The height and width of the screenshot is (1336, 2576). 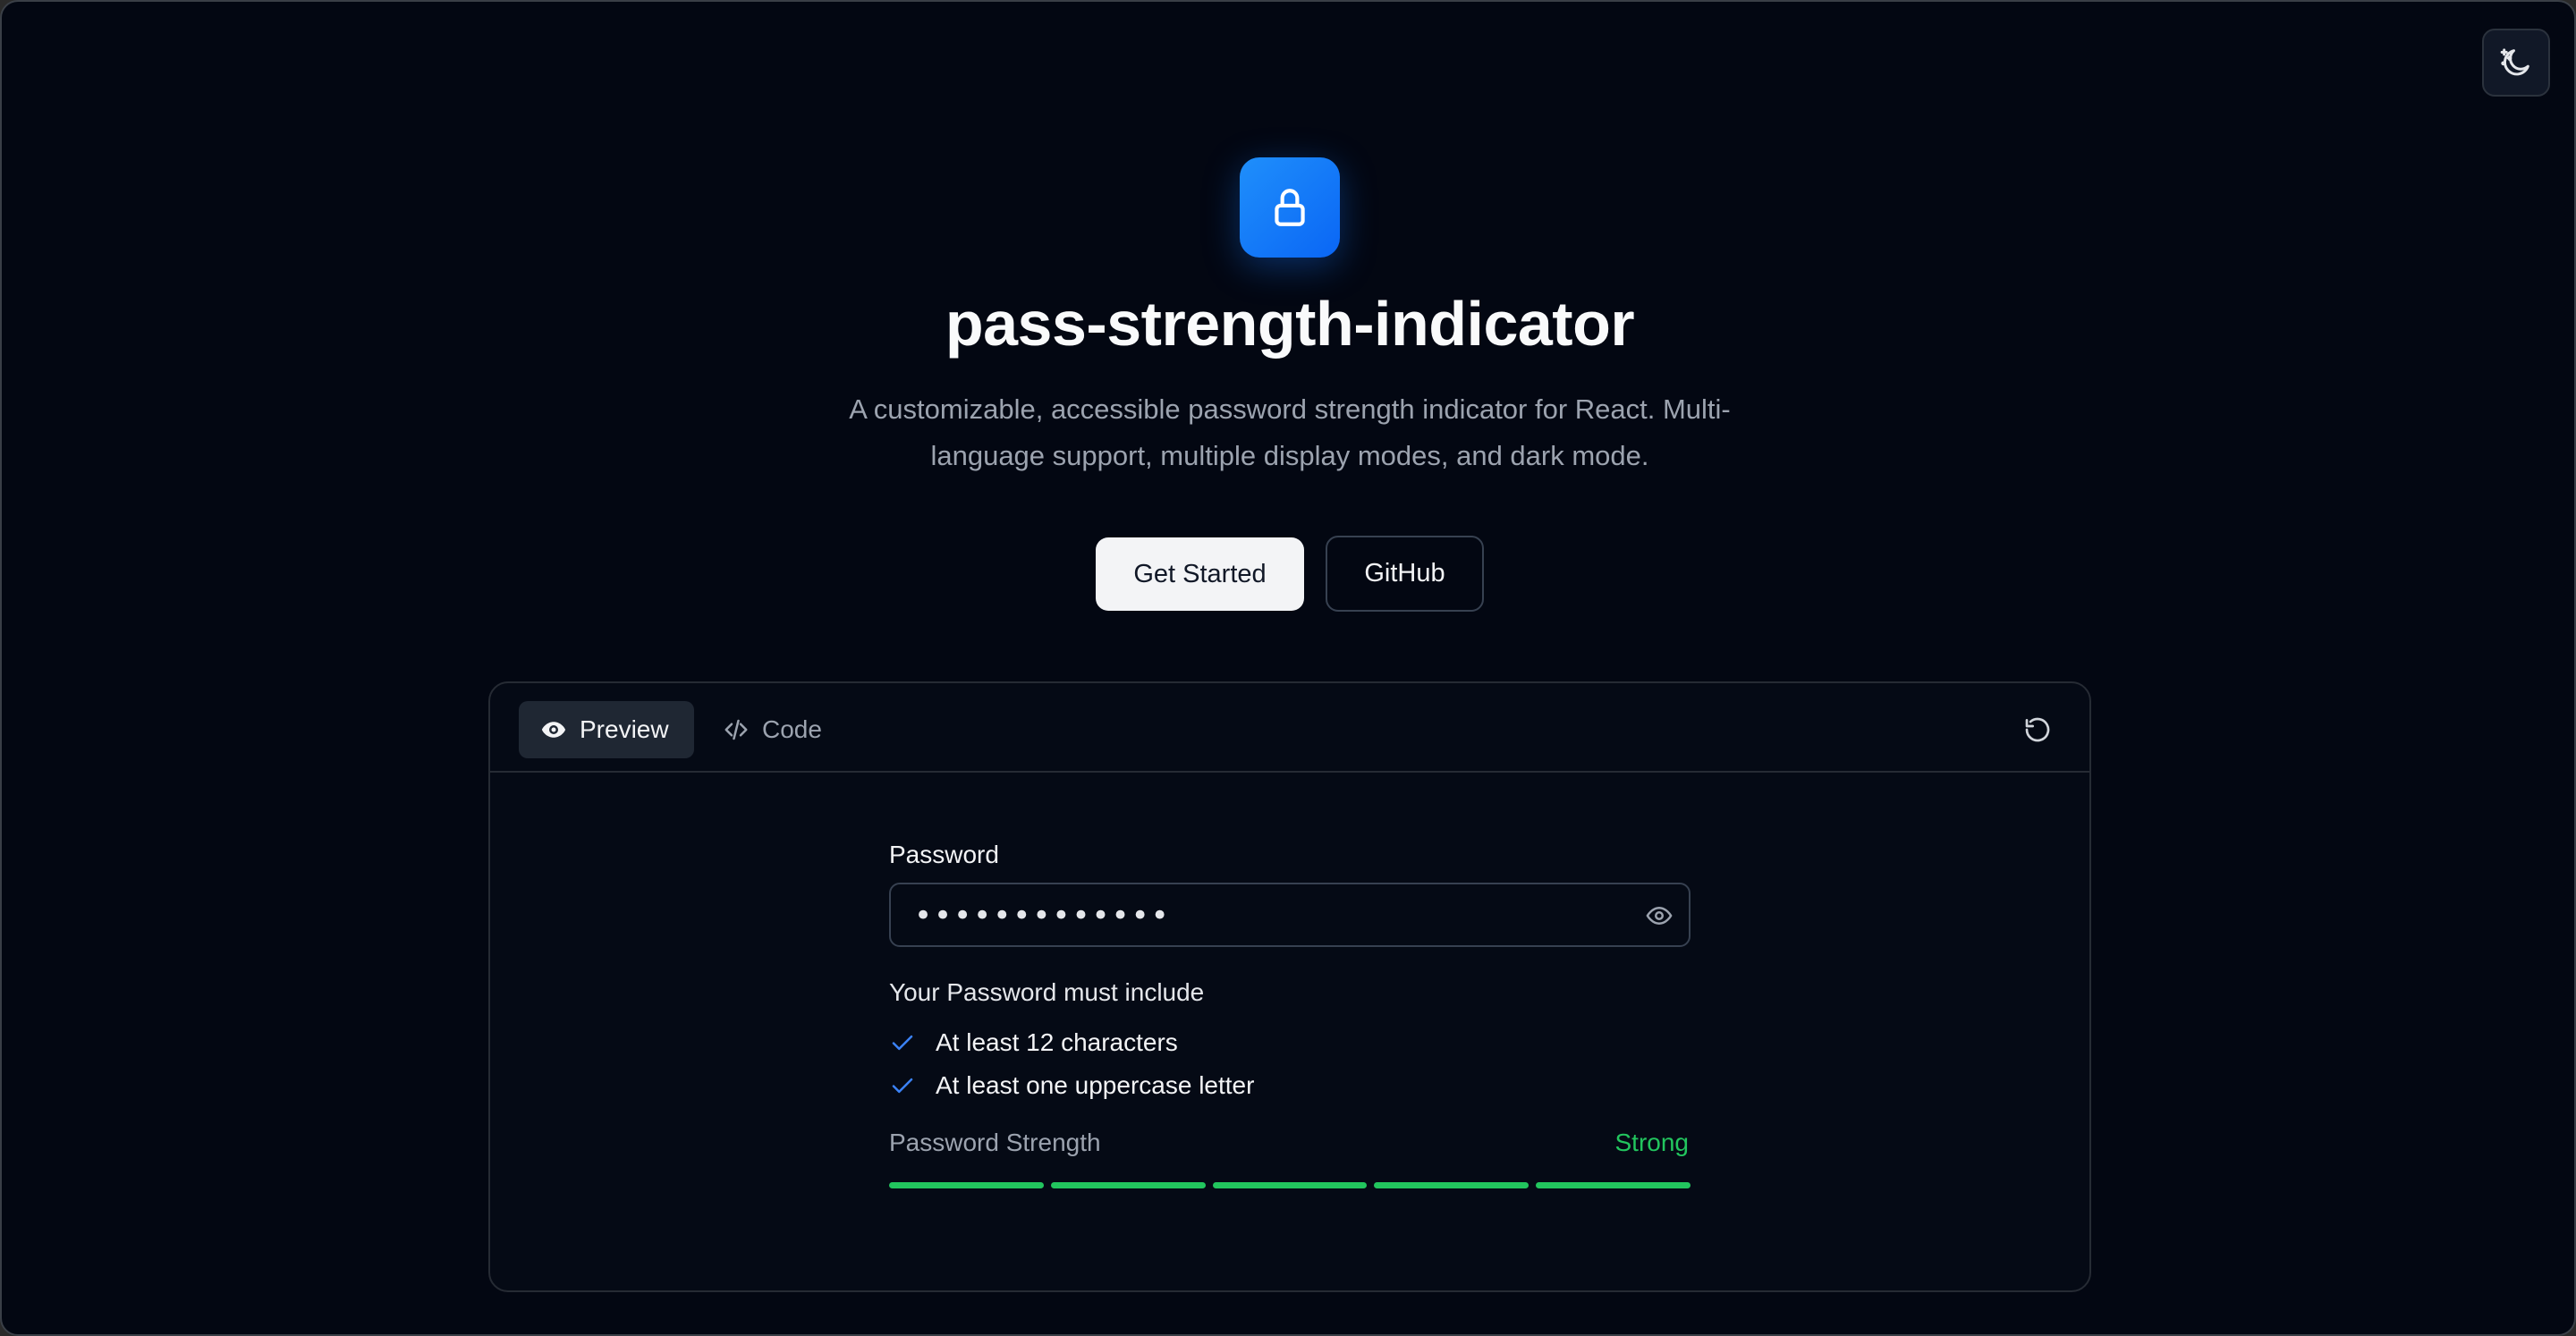 I want to click on requirement-item: At least 12 characters, so click(x=1033, y=1043).